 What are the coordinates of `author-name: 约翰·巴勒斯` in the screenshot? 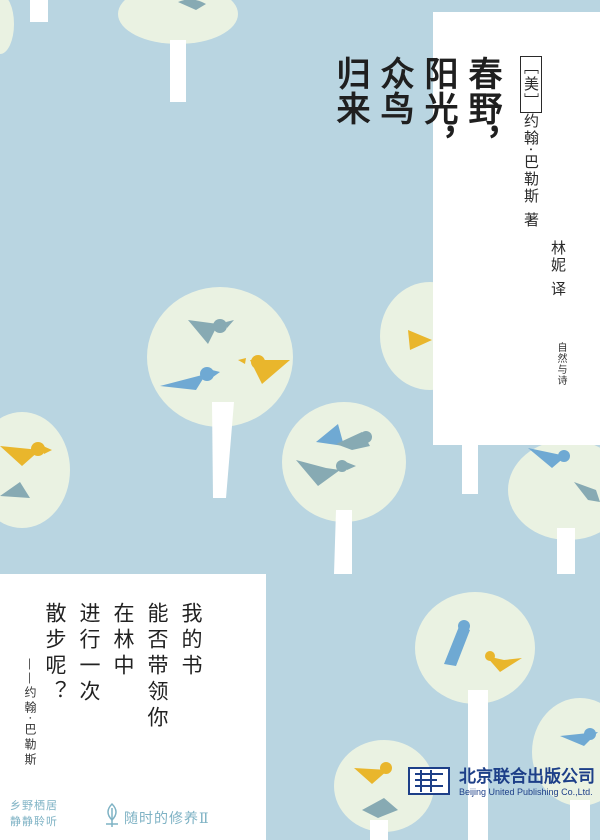 It's located at (531, 159).